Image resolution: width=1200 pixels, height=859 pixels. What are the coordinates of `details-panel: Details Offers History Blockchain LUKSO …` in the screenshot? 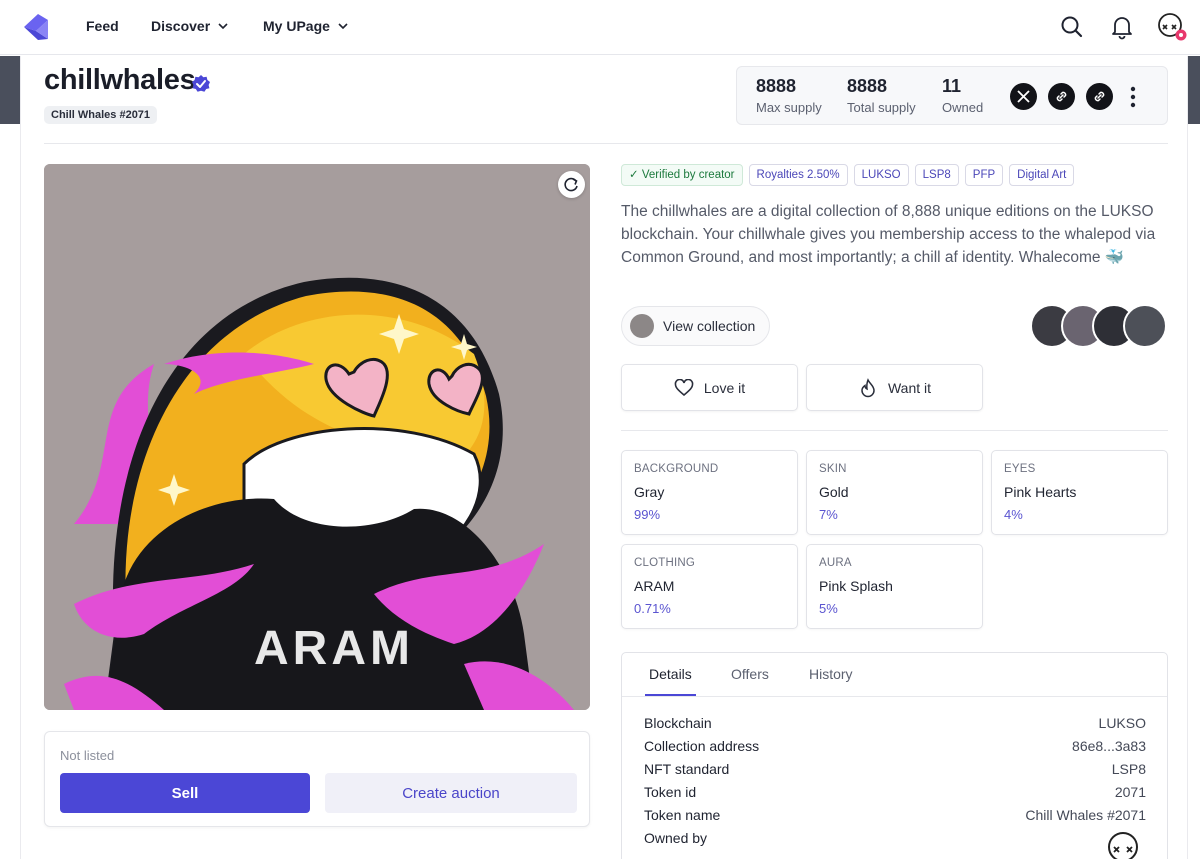 It's located at (894, 755).